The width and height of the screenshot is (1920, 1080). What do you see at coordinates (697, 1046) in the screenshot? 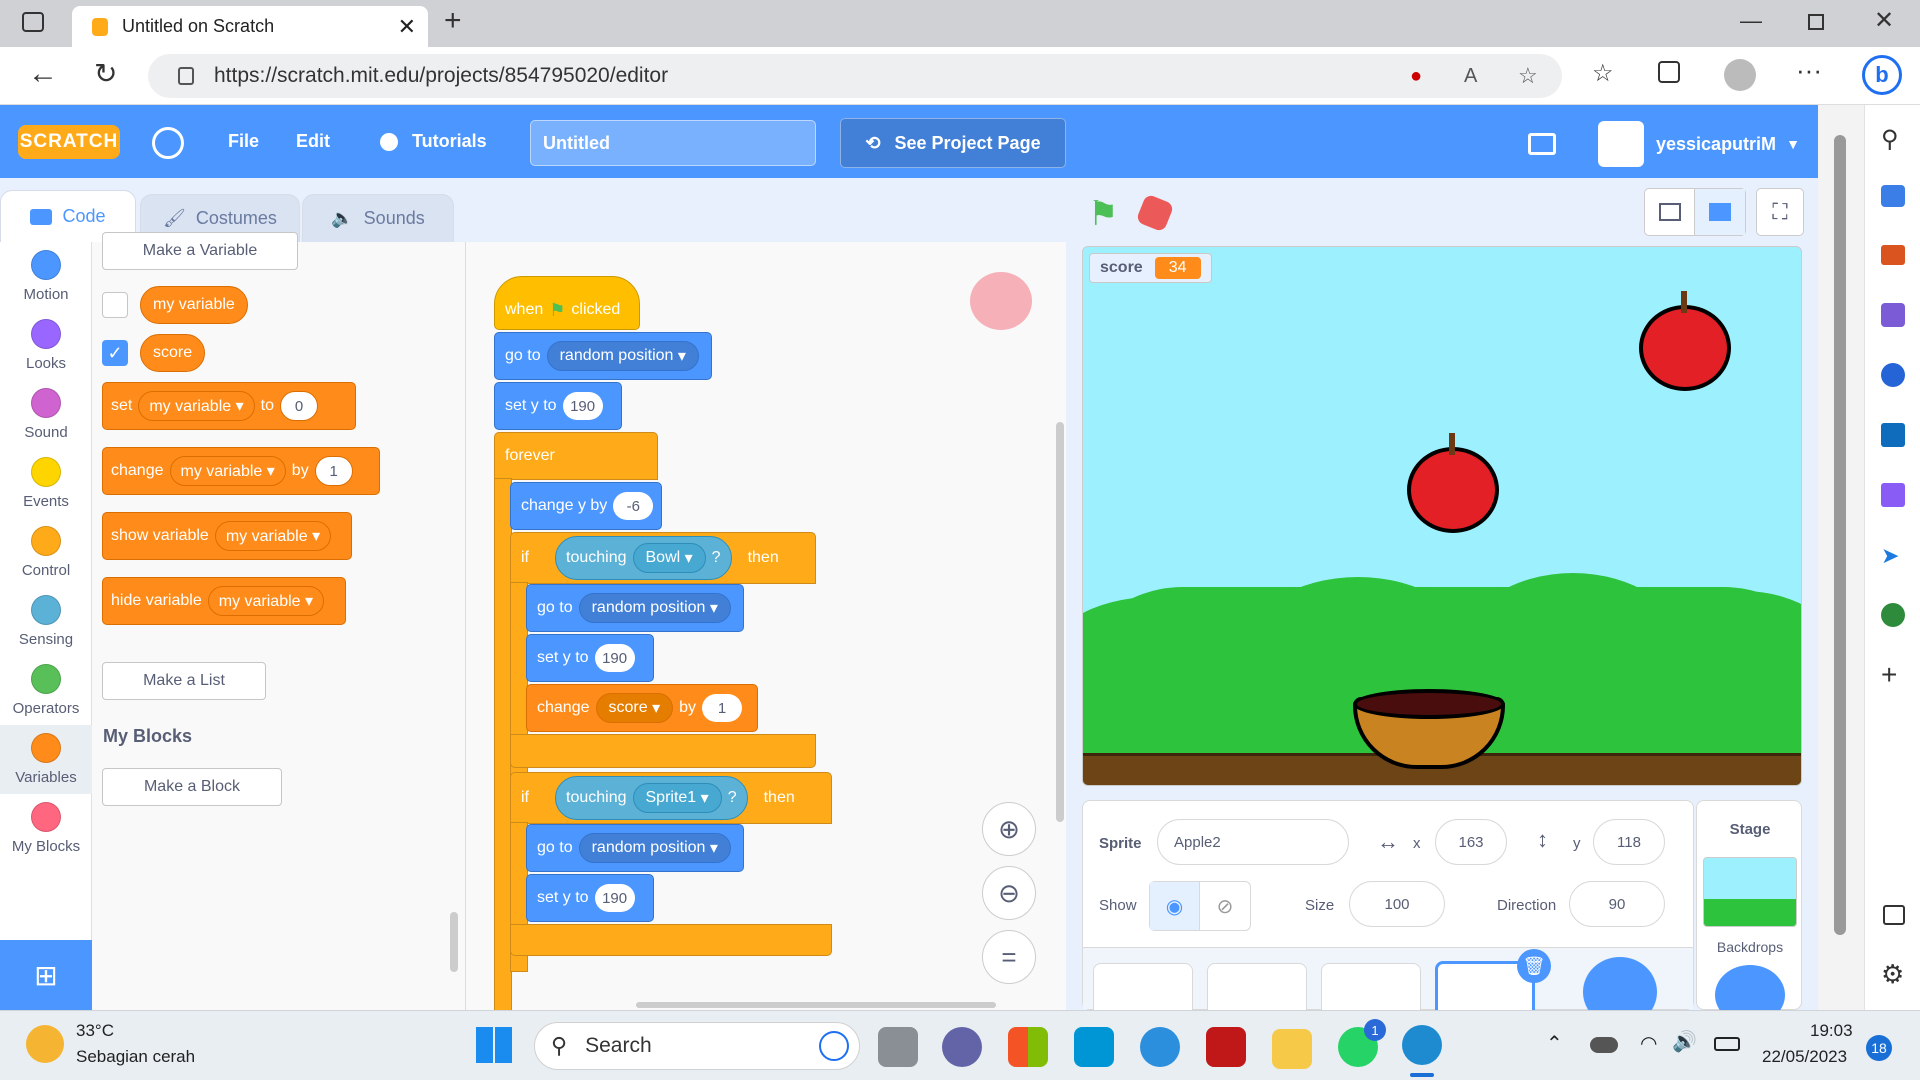
I see `taskbar-search: ⚲ Search` at bounding box center [697, 1046].